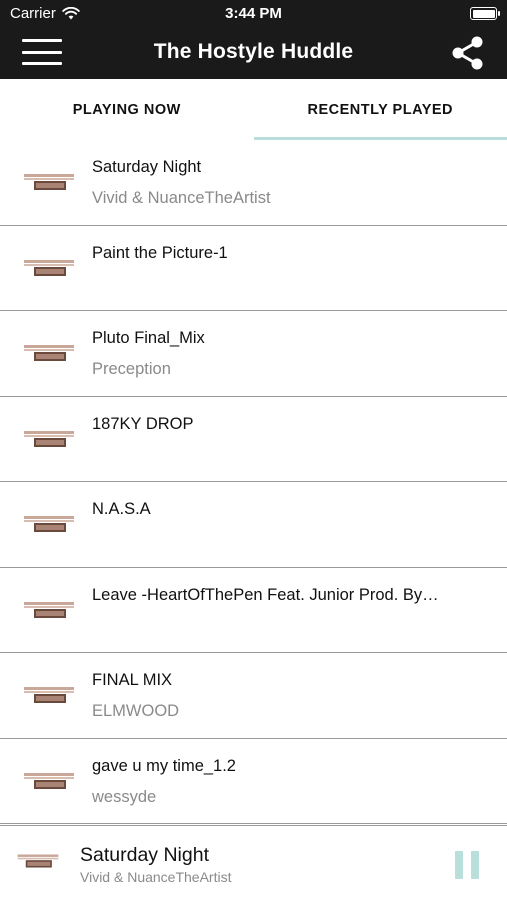 The height and width of the screenshot is (900, 507). I want to click on track-title: Pluto Final_Mix, so click(148, 338).